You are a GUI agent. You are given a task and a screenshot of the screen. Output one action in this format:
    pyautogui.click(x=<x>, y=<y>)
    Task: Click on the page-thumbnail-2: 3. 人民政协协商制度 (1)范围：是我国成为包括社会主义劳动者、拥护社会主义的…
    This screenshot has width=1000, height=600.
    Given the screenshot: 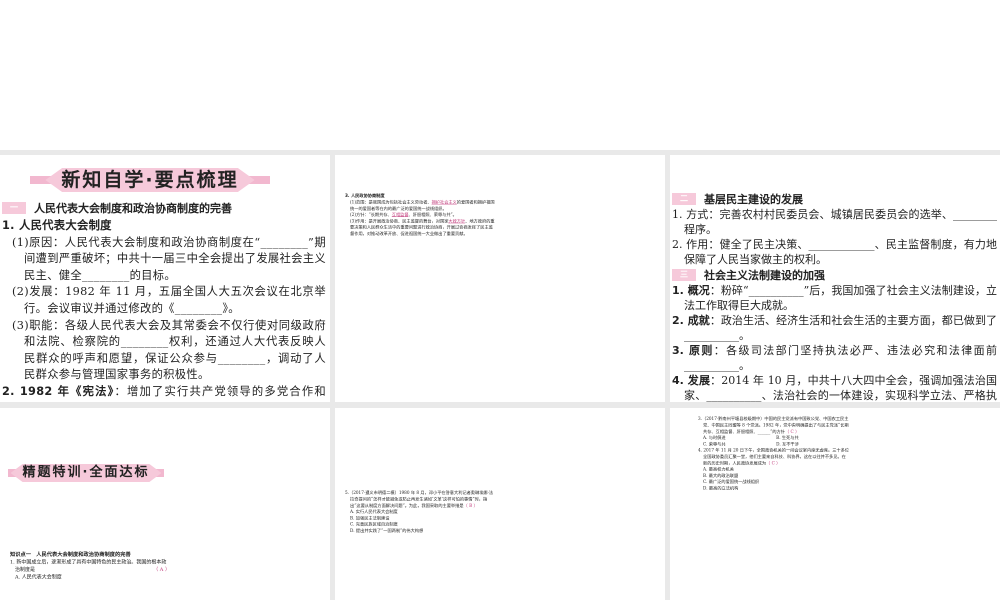 What is the action you would take?
    pyautogui.click(x=500, y=278)
    